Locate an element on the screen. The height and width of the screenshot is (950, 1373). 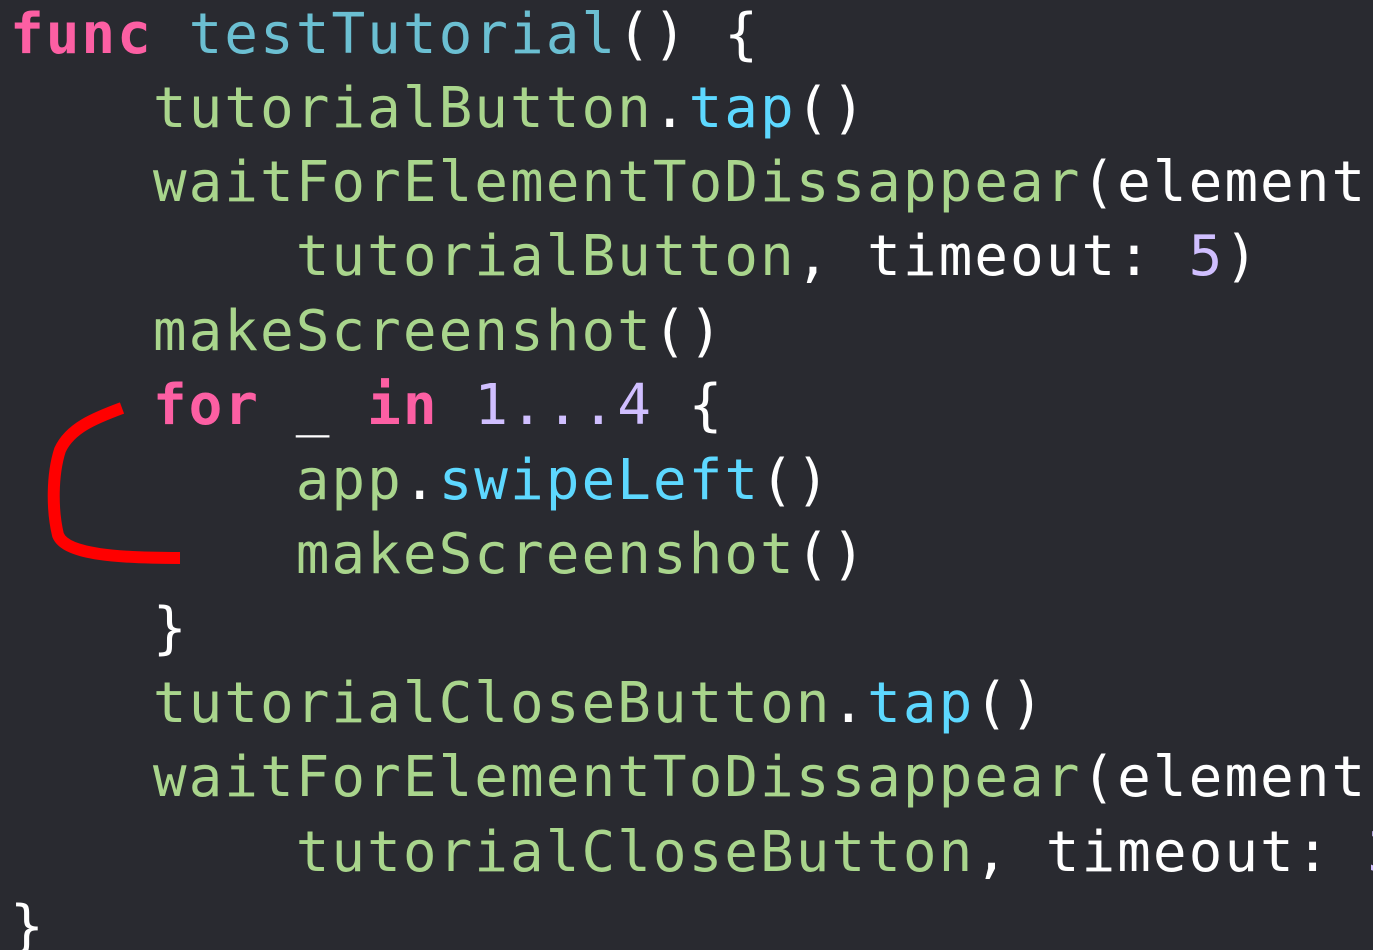
identifier: app is located at coordinates (349, 480).